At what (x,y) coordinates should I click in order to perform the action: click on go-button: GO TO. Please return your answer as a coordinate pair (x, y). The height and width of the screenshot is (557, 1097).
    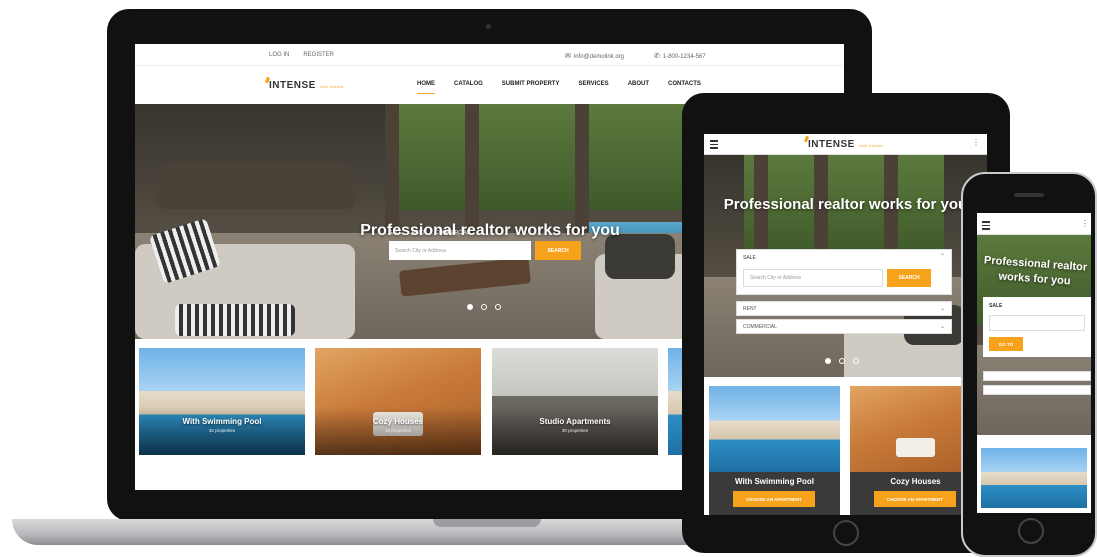
    Looking at the image, I should click on (1006, 344).